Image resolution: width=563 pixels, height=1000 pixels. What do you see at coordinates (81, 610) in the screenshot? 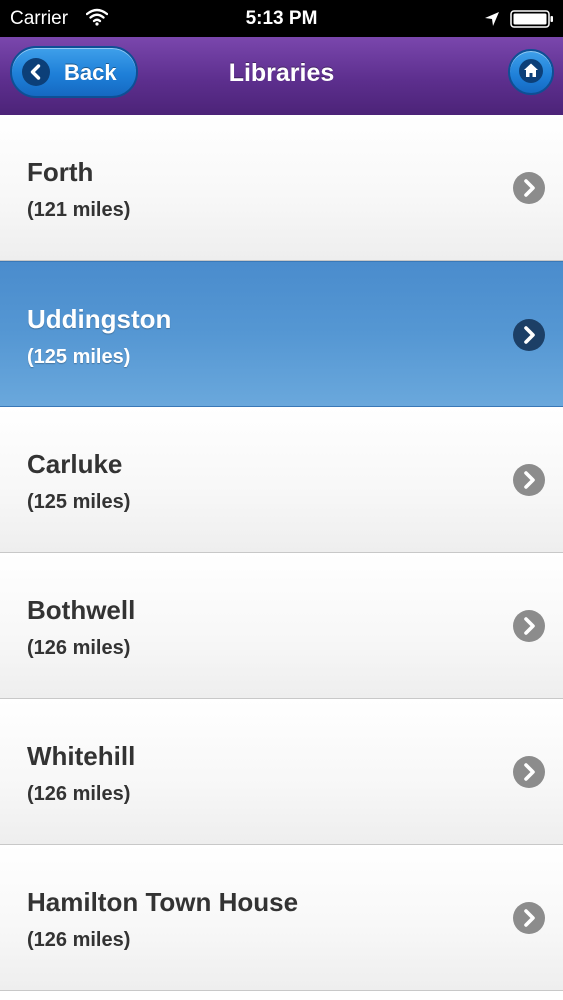
I see `library-name: Bothwell` at bounding box center [81, 610].